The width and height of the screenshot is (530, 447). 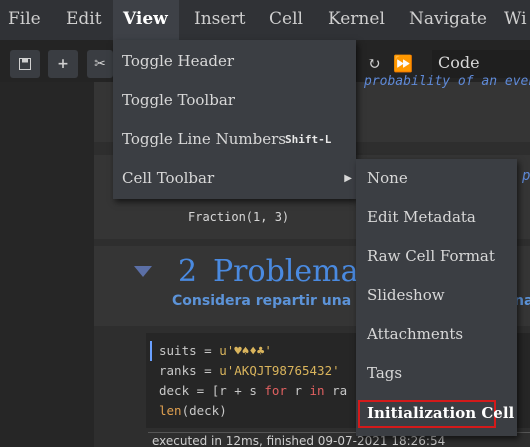 I want to click on submenu-item-slideshow: Slideshow, so click(x=436, y=295).